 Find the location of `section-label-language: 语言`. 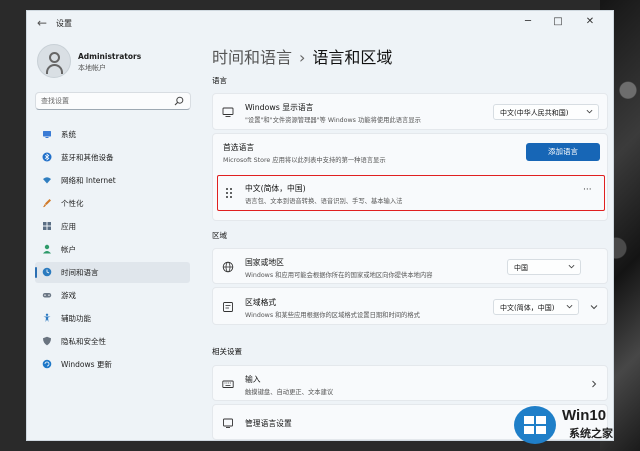

section-label-language: 语言 is located at coordinates (219, 80).